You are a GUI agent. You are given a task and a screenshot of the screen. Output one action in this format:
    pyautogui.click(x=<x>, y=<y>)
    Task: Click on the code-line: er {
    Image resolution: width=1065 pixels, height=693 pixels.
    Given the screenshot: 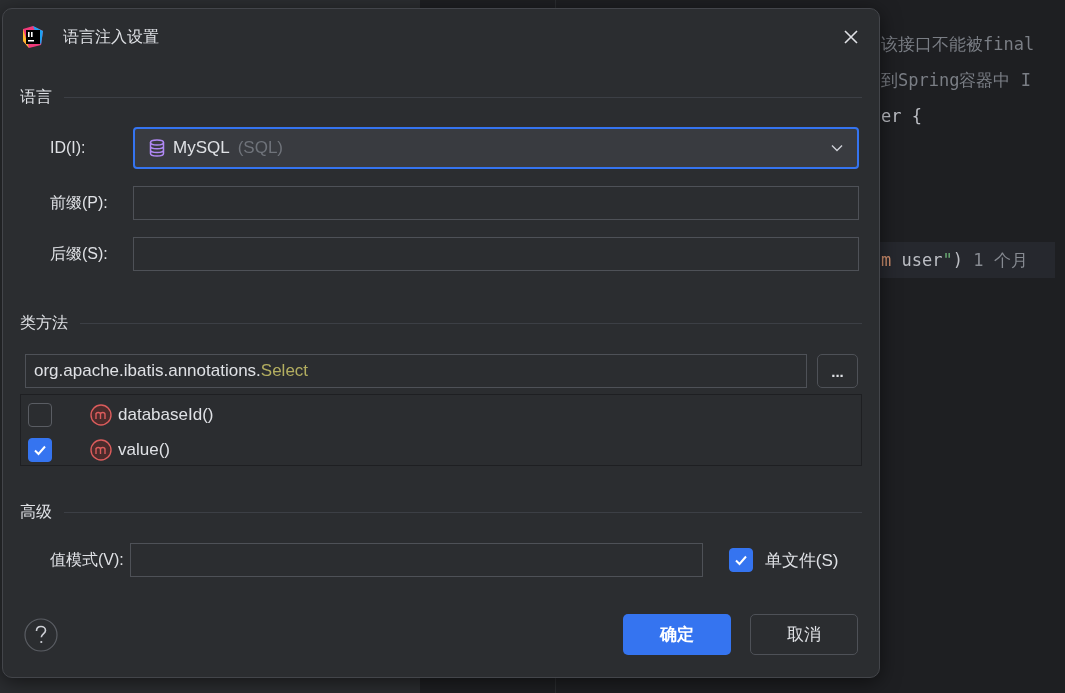 What is the action you would take?
    pyautogui.click(x=901, y=116)
    